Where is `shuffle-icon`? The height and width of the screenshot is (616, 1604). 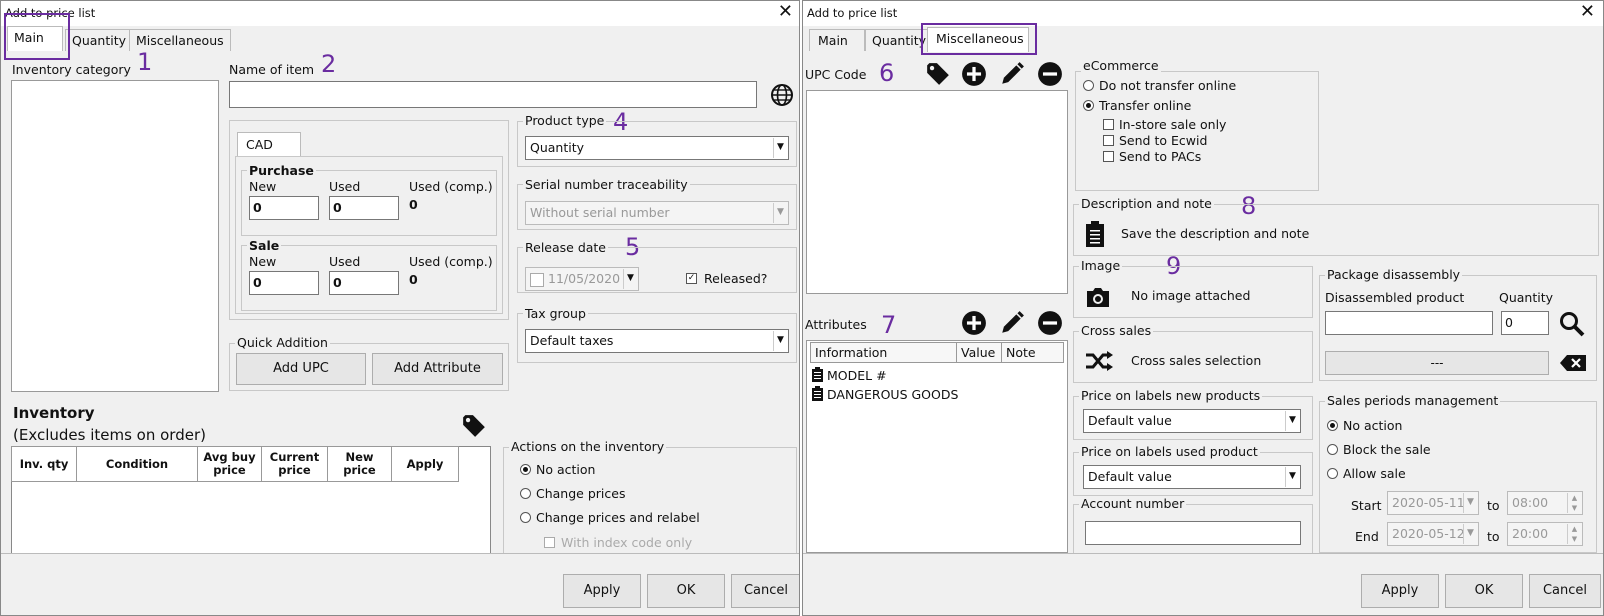
shuffle-icon is located at coordinates (1099, 361).